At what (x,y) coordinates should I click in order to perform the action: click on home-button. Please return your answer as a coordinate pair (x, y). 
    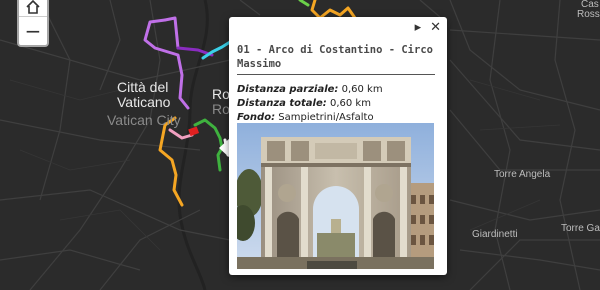
    Looking at the image, I should click on (33, 8).